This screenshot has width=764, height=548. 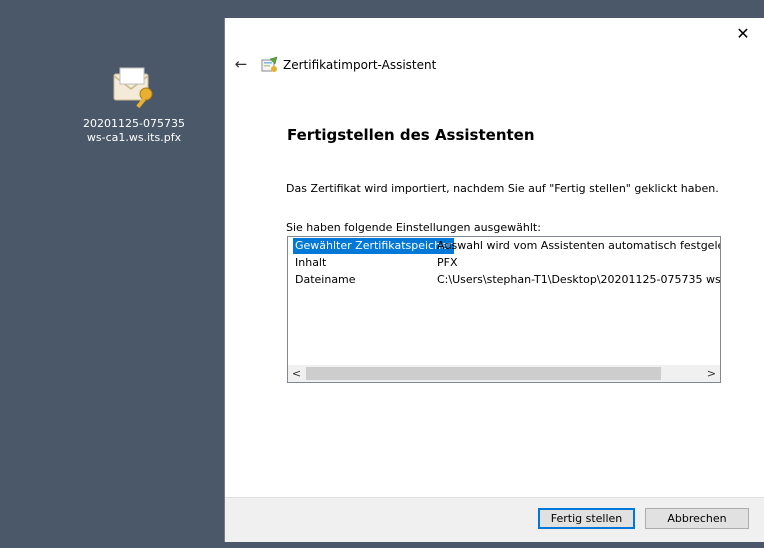 I want to click on desktop-file-name-line2: ws-ca1.ws.its.pfx, so click(x=134, y=137).